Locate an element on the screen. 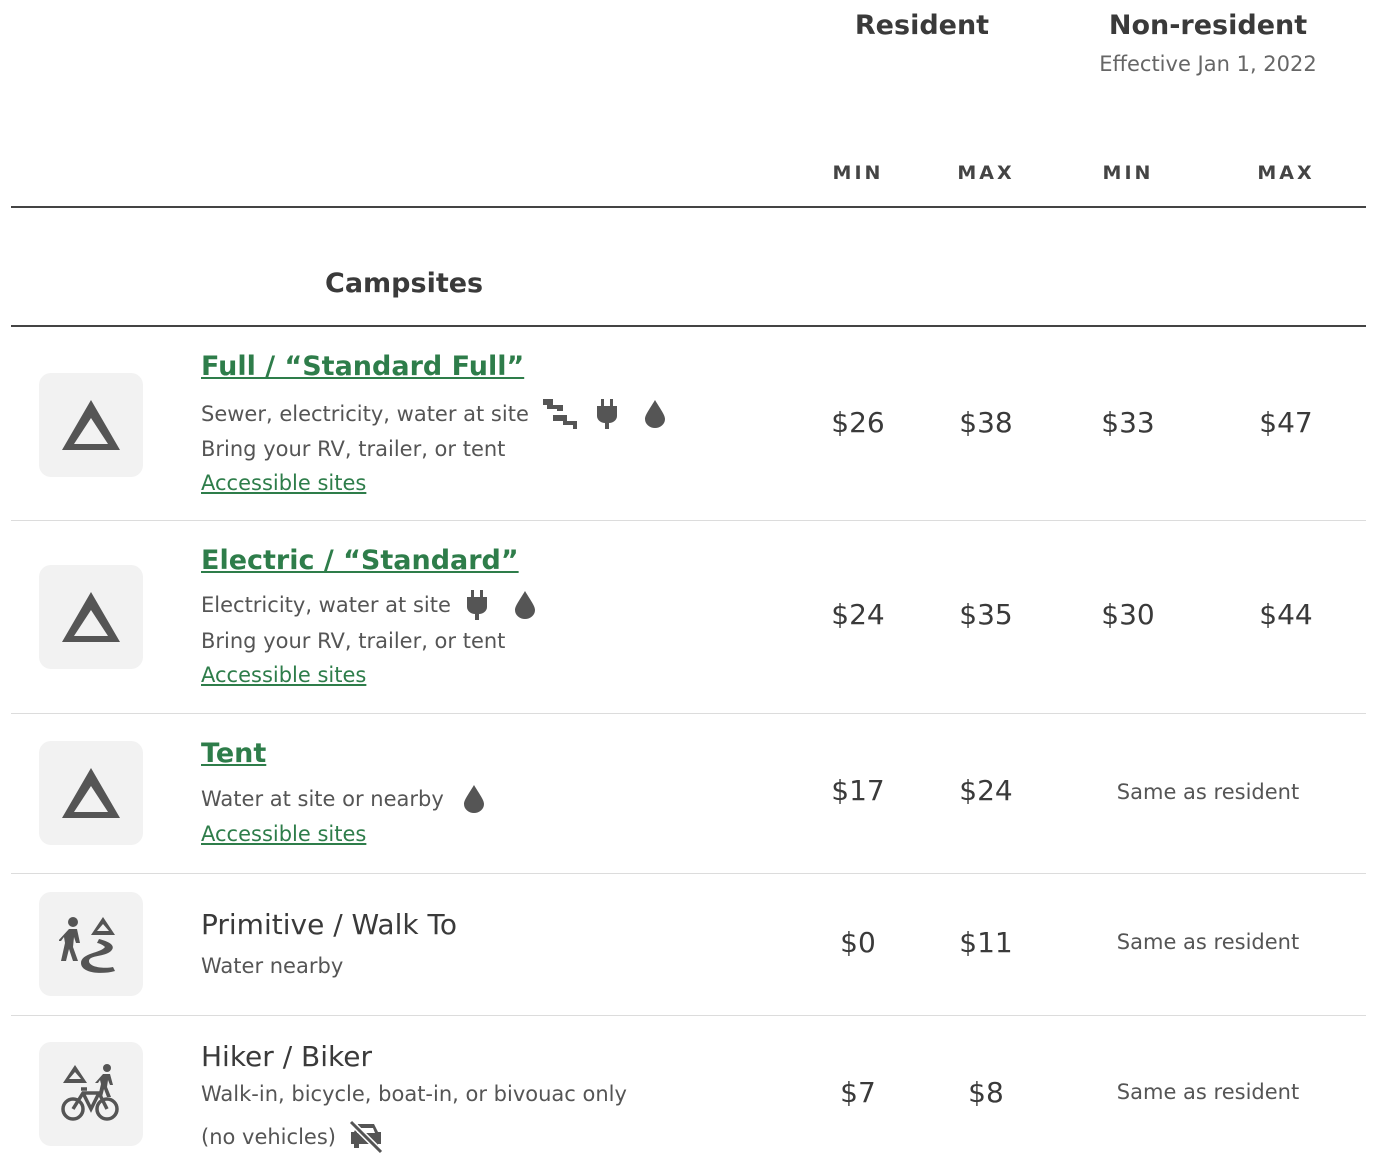  nonresident-min-price: $30 is located at coordinates (1128, 614).